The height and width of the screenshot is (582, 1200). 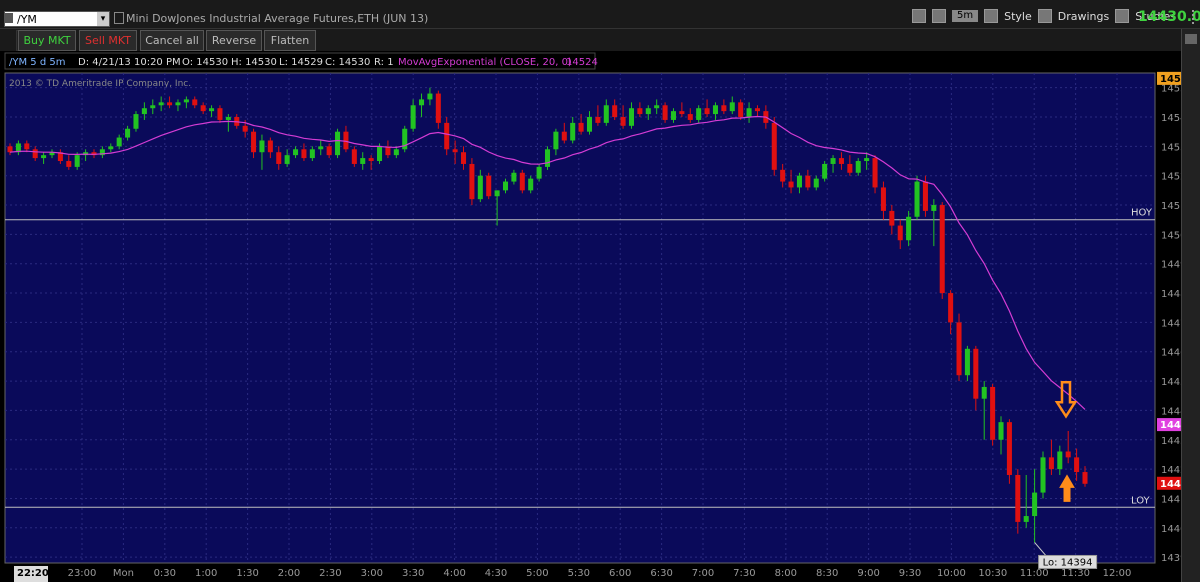 What do you see at coordinates (247, 573) in the screenshot?
I see `x-tick-label: 1:30` at bounding box center [247, 573].